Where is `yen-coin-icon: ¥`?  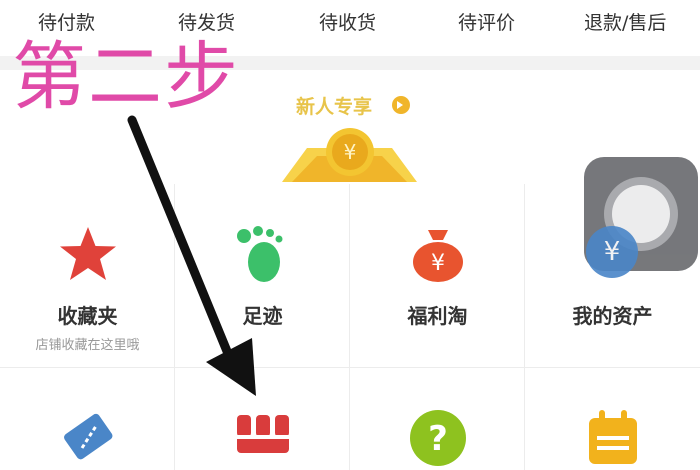 yen-coin-icon: ¥ is located at coordinates (612, 252).